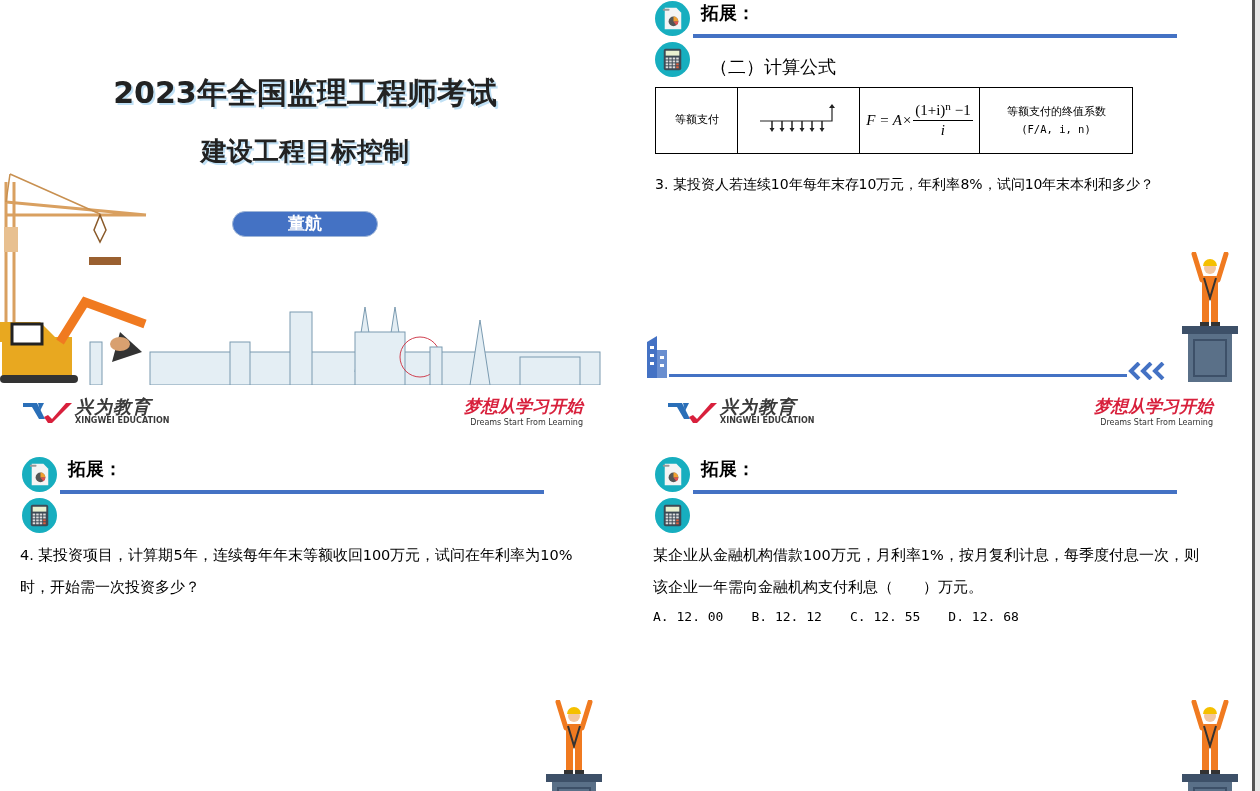 The width and height of the screenshot is (1260, 791). Describe the element at coordinates (1147, 371) in the screenshot. I see `chevrons-icon` at that location.